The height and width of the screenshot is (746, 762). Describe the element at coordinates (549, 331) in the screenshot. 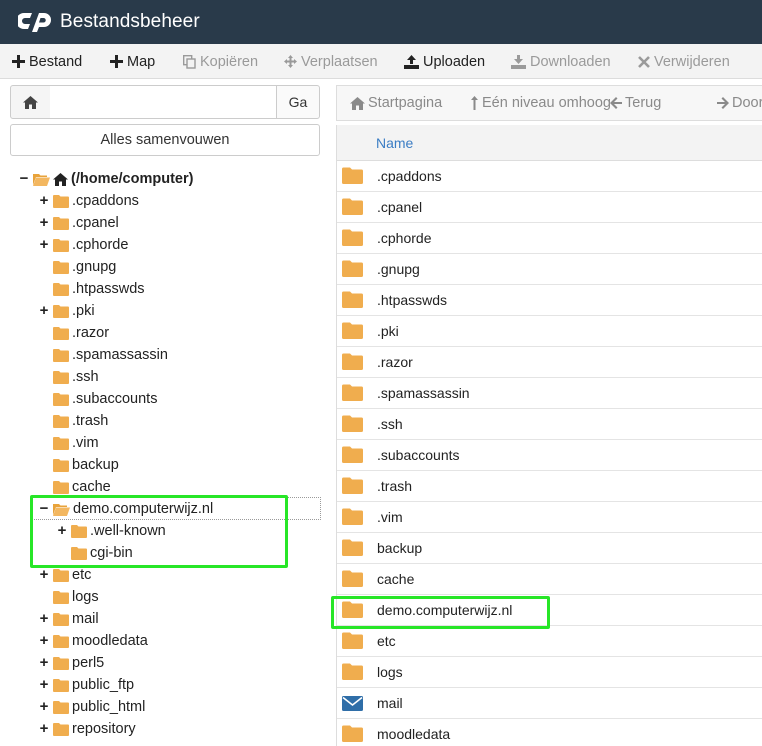

I see `file-row: .pki` at that location.